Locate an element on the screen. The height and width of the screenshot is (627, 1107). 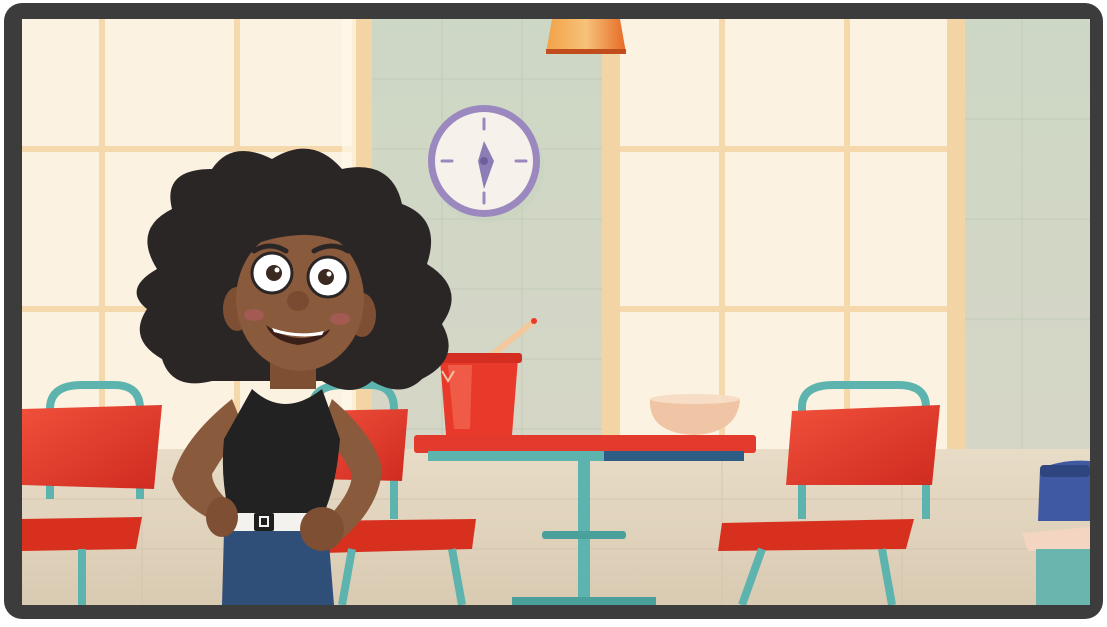
belt-buckle-icon is located at coordinates (264, 522).